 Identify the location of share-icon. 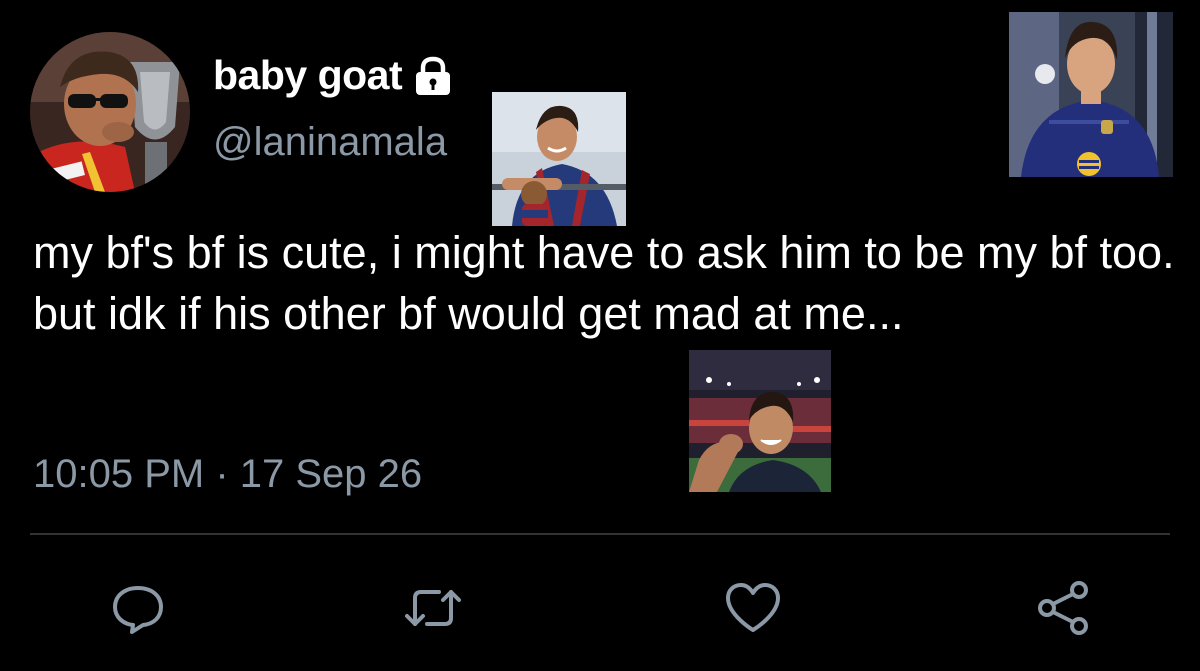
(1063, 608).